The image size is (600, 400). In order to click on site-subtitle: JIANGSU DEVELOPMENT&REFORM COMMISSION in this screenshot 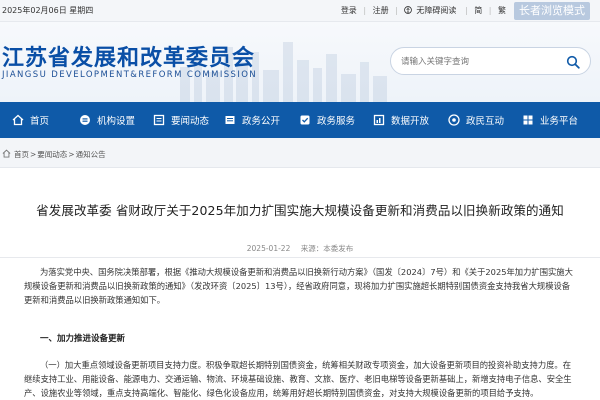, I will do `click(130, 75)`.